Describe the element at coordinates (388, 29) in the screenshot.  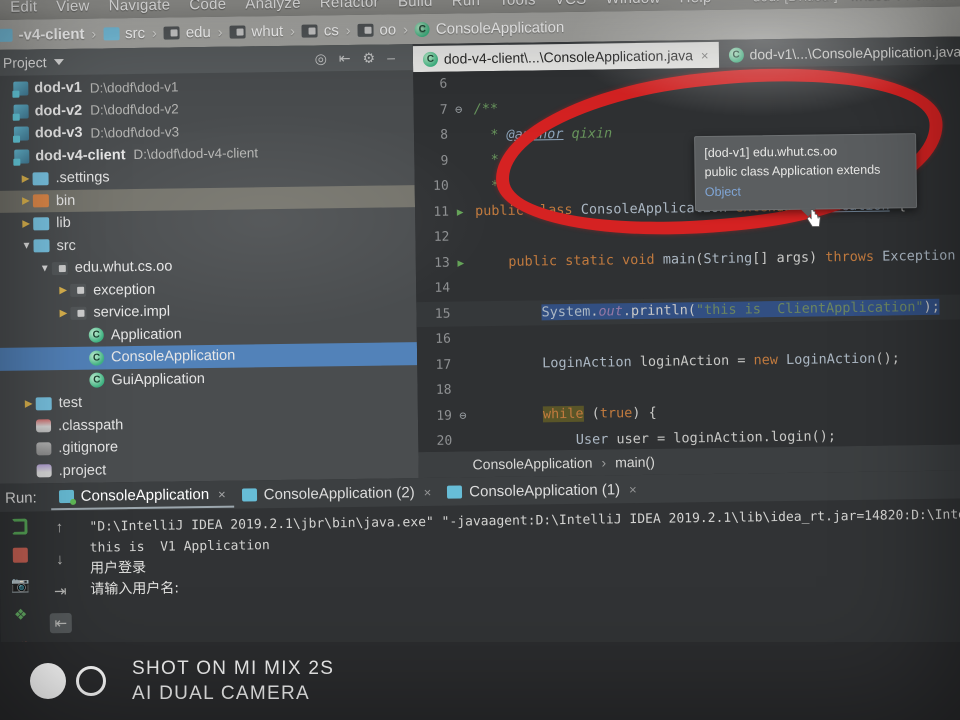
I see `crumb-label: oo` at that location.